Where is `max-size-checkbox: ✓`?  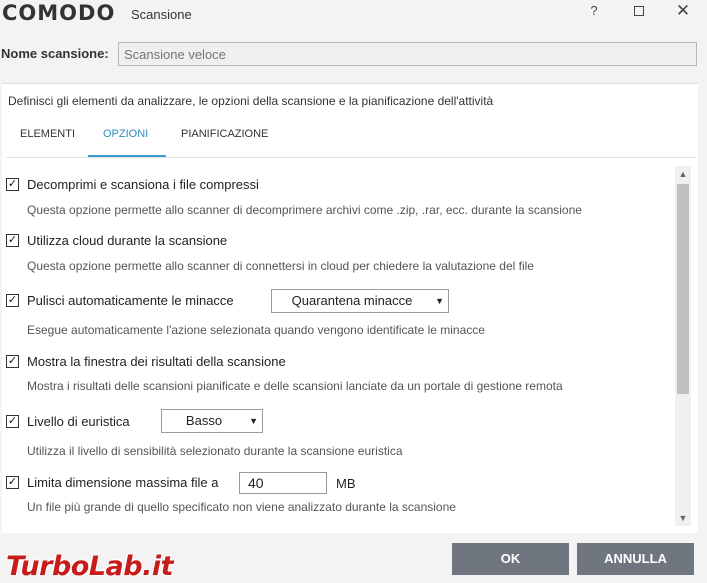
max-size-checkbox: ✓ is located at coordinates (12, 482).